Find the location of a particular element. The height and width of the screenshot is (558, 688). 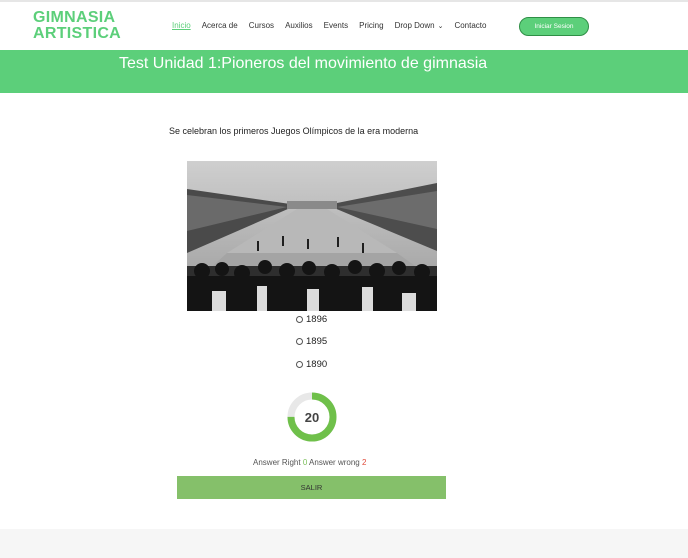

logo-line-2: ARTISTICA is located at coordinates (77, 33).